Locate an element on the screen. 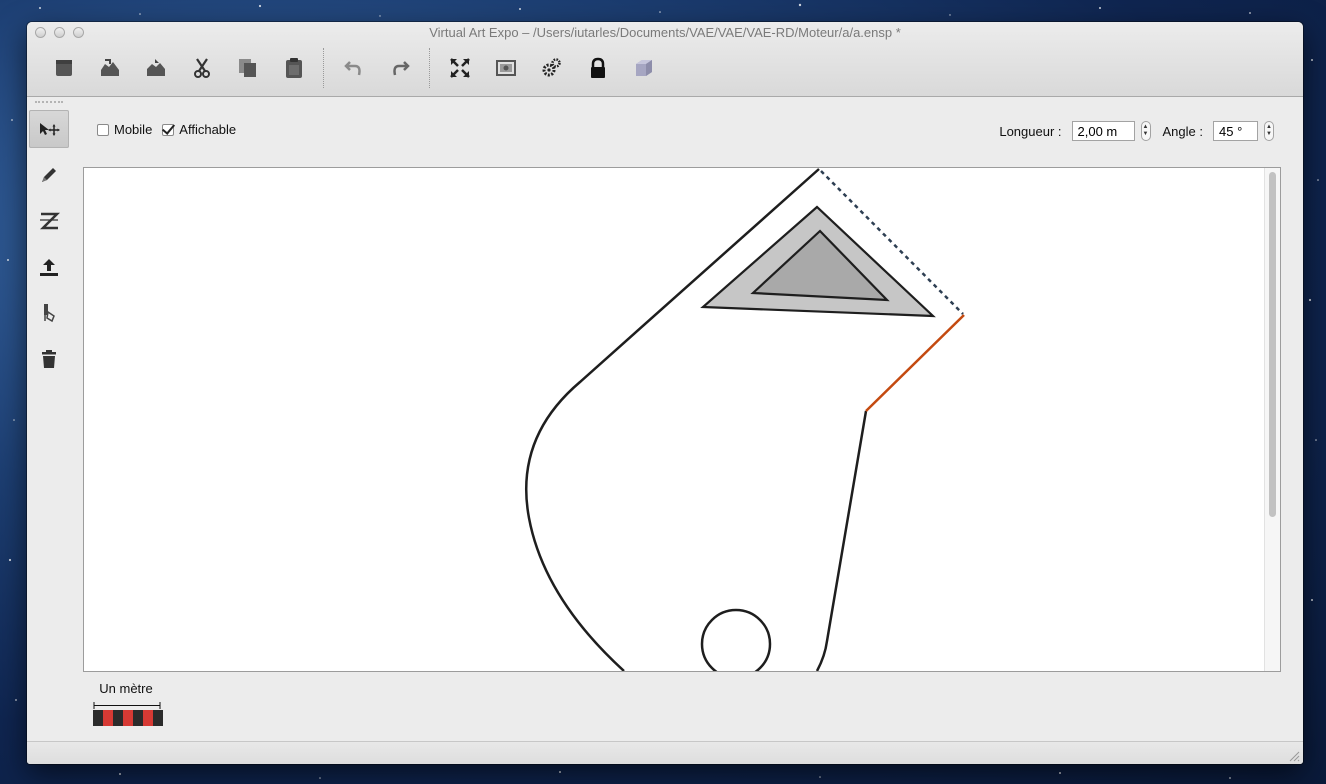  paste-button is located at coordinates (294, 68).